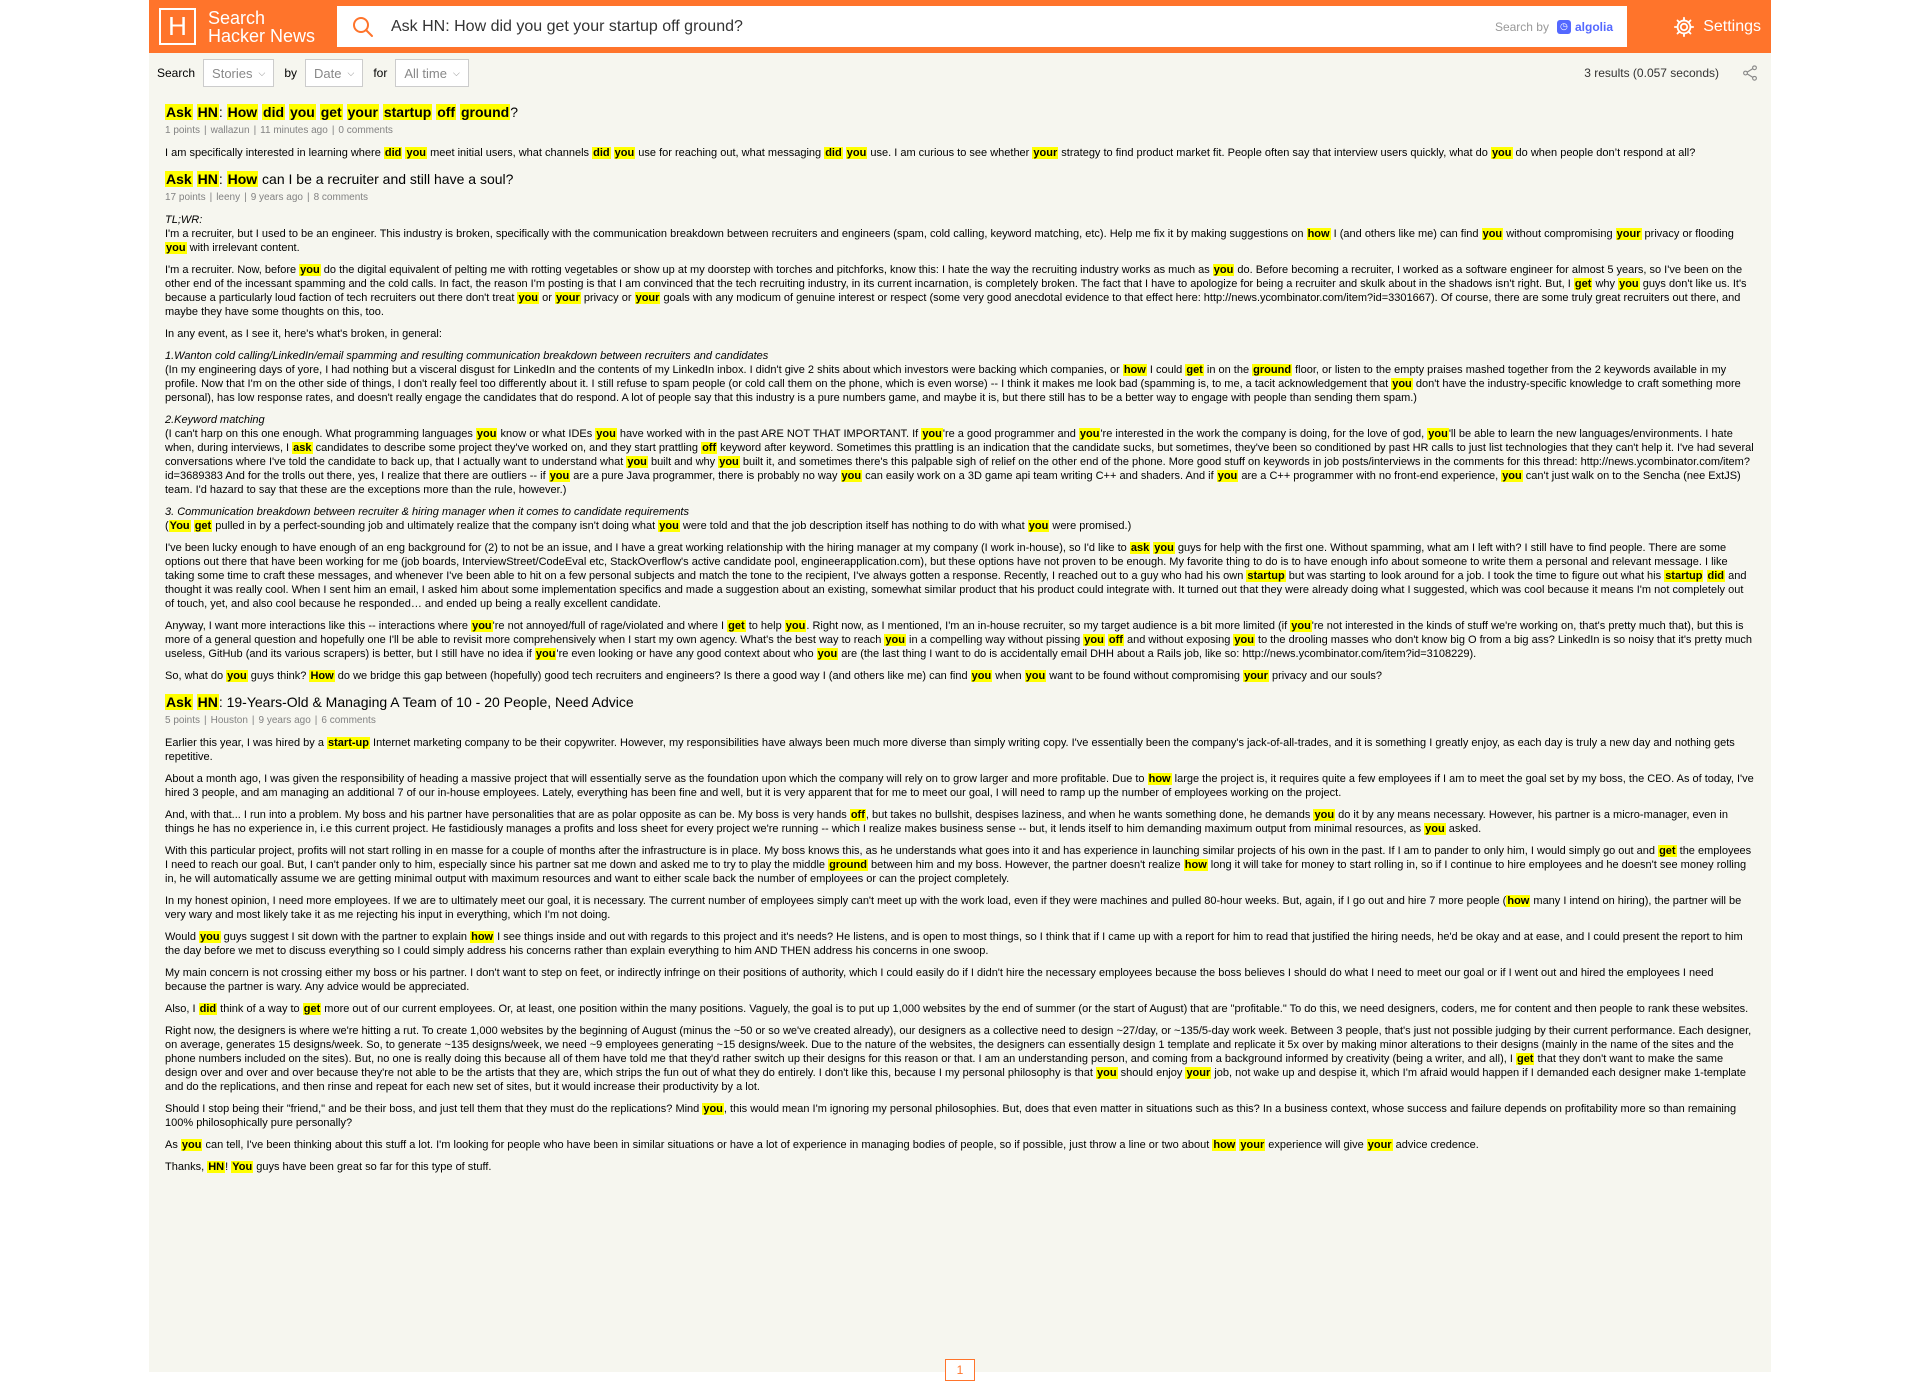 The height and width of the screenshot is (1381, 1920). What do you see at coordinates (262, 35) in the screenshot?
I see `brand-line-2: Hacker News` at bounding box center [262, 35].